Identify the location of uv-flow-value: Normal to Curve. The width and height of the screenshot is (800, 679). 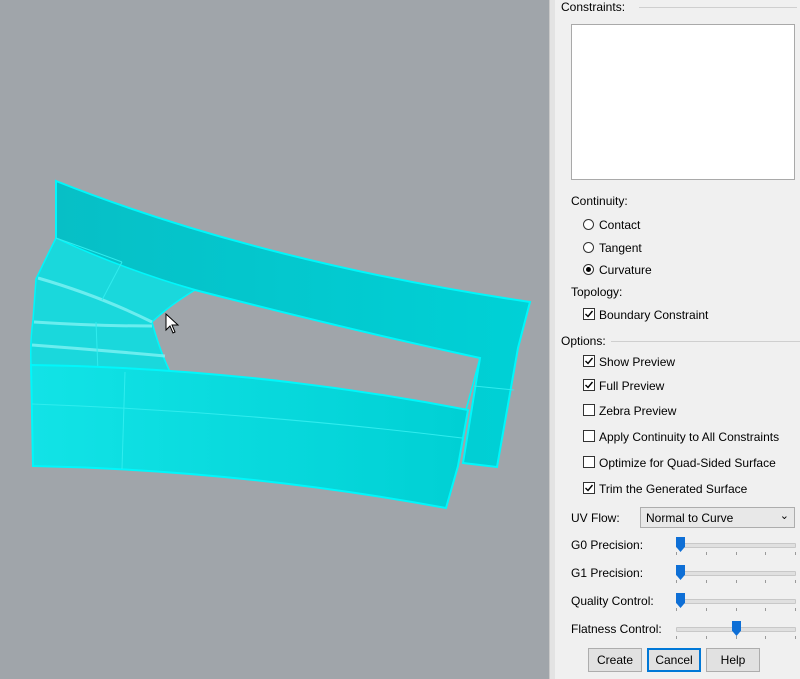
(690, 518).